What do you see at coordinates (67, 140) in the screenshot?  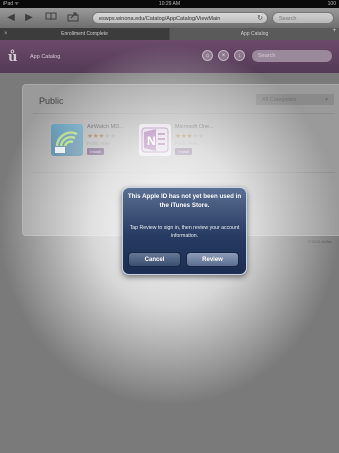 I see `airwatch-icon` at bounding box center [67, 140].